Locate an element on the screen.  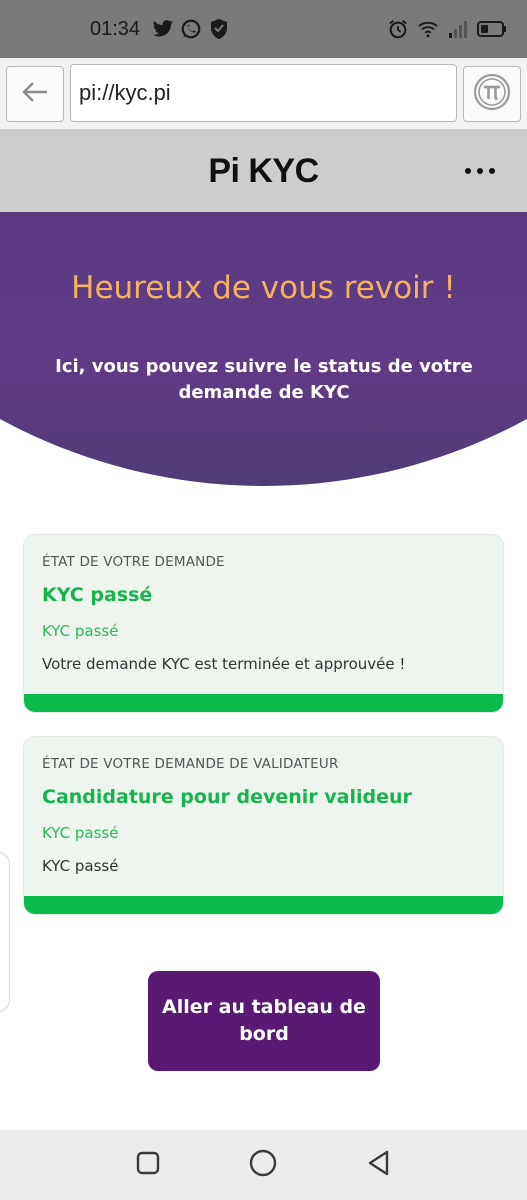
edge-panel-handle is located at coordinates (5, 932).